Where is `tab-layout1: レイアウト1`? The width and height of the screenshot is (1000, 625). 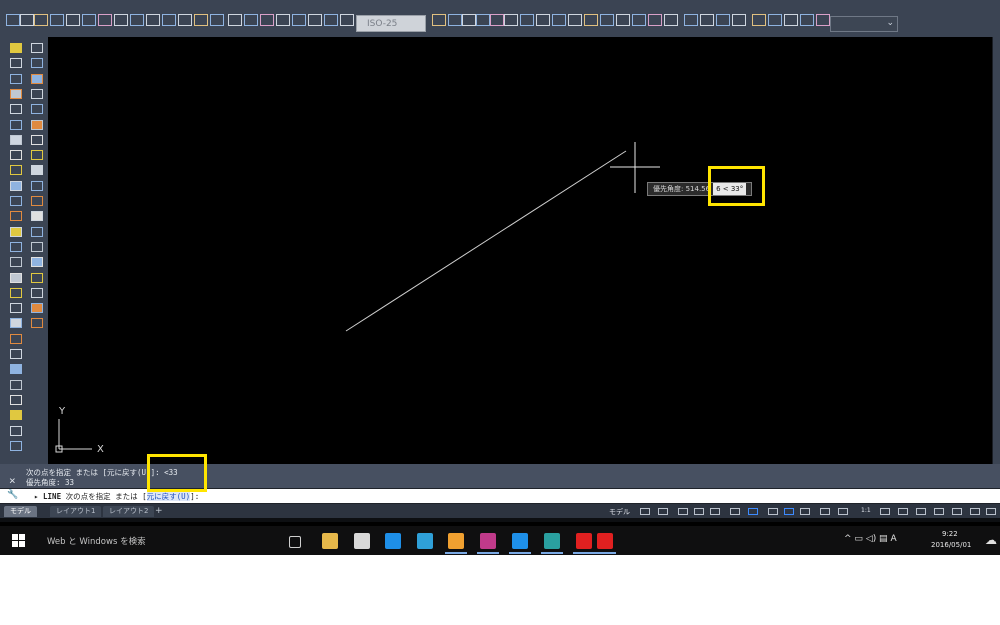 tab-layout1: レイアウト1 is located at coordinates (76, 511).